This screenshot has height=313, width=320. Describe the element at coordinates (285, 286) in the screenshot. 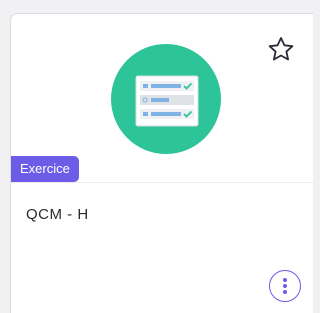

I see `more-options-button` at that location.